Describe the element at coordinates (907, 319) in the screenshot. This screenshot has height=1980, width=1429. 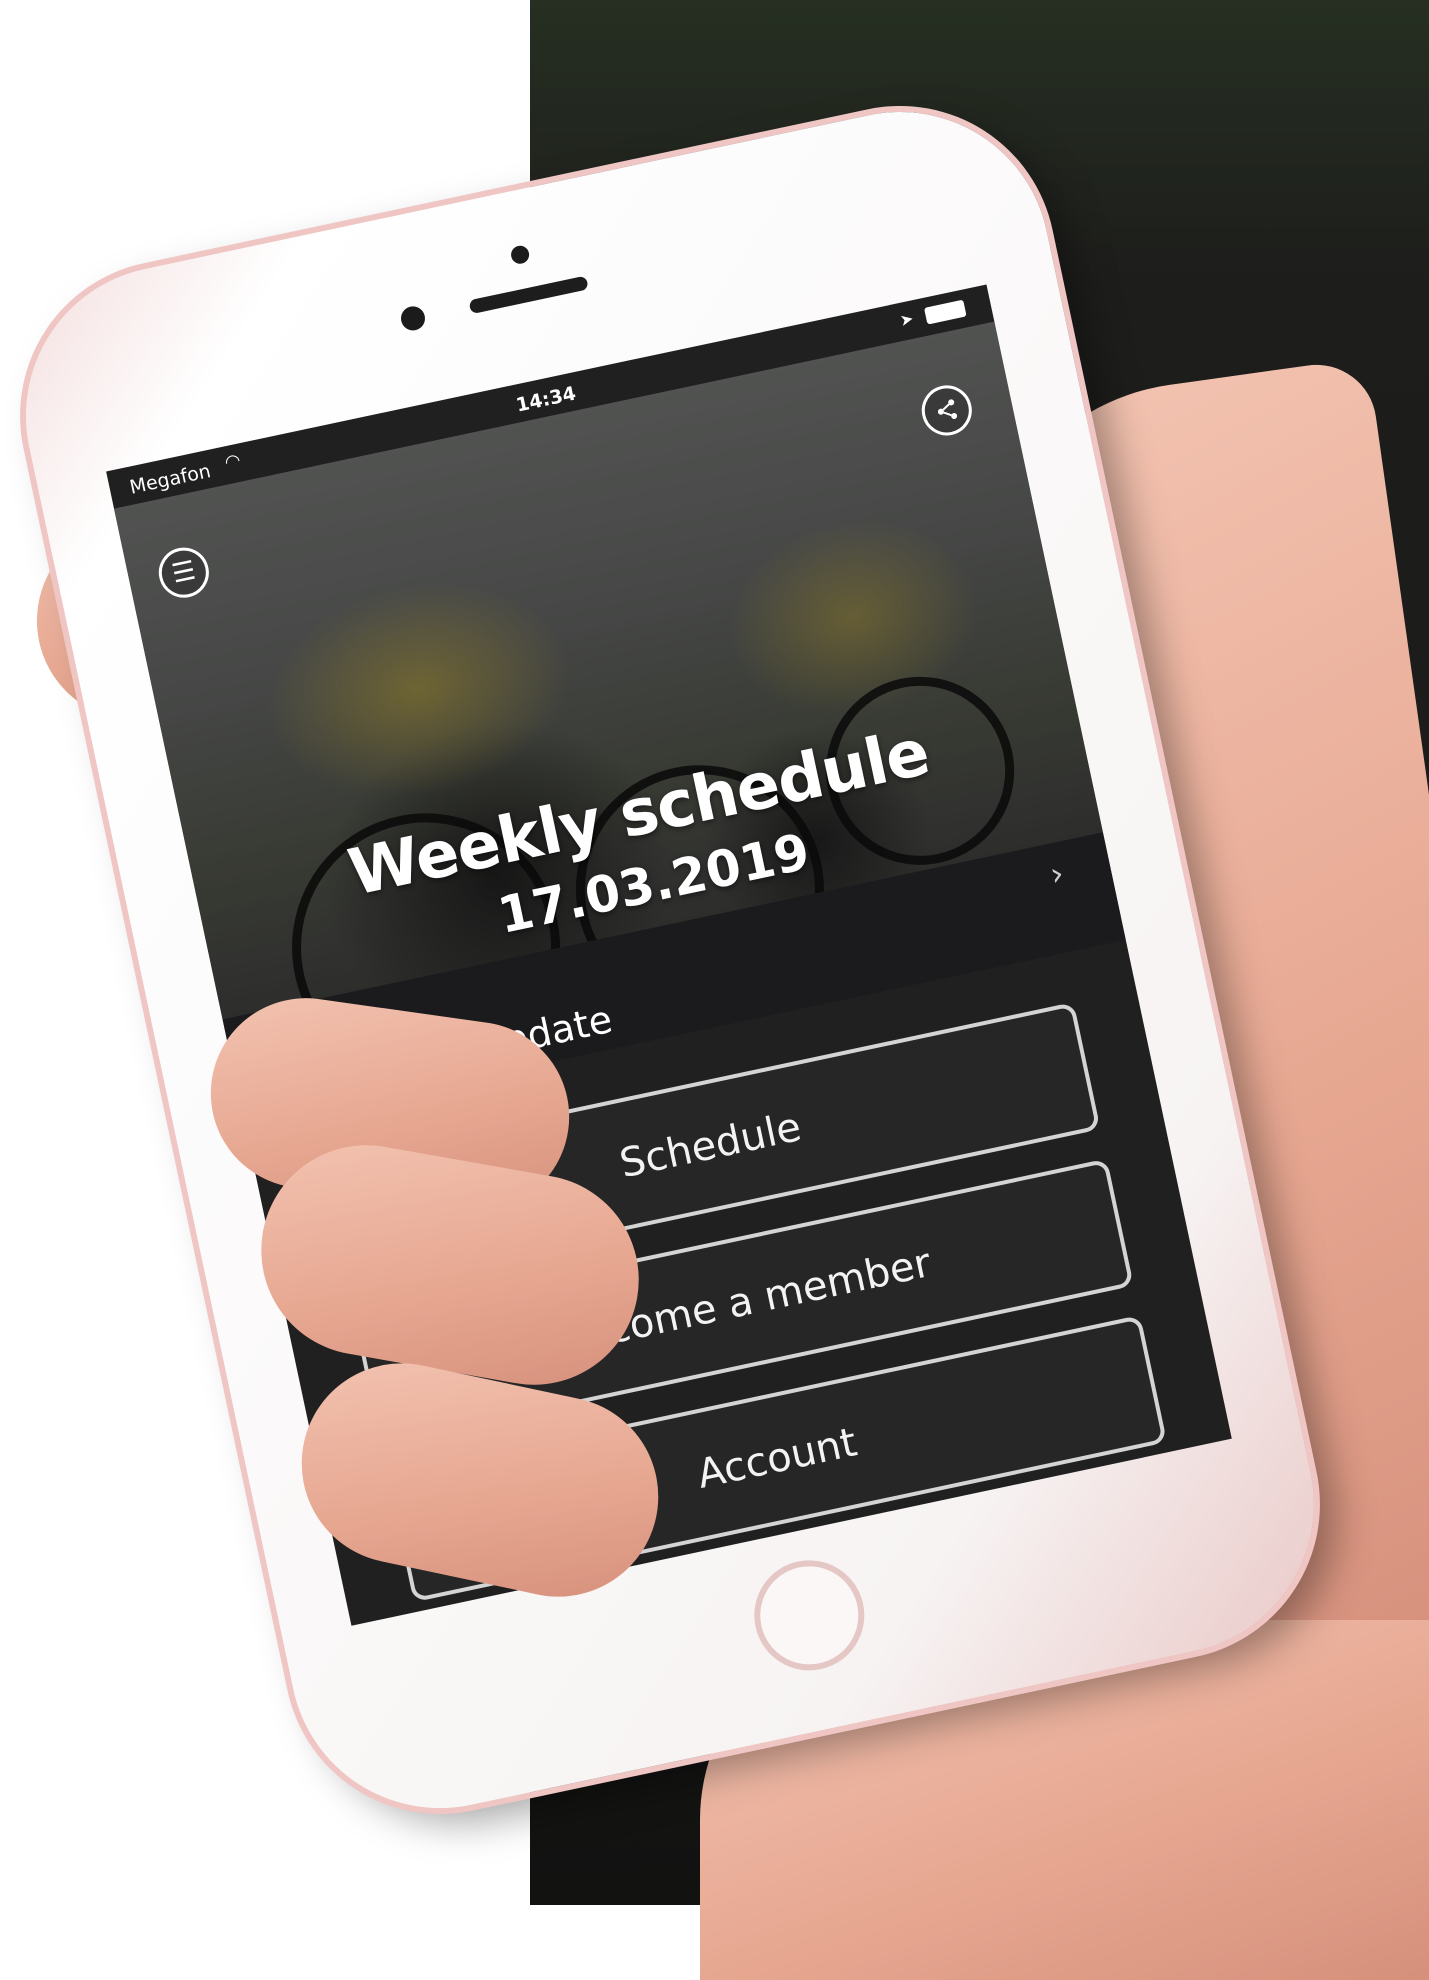
I see `location-arrow-icon: ➤` at that location.